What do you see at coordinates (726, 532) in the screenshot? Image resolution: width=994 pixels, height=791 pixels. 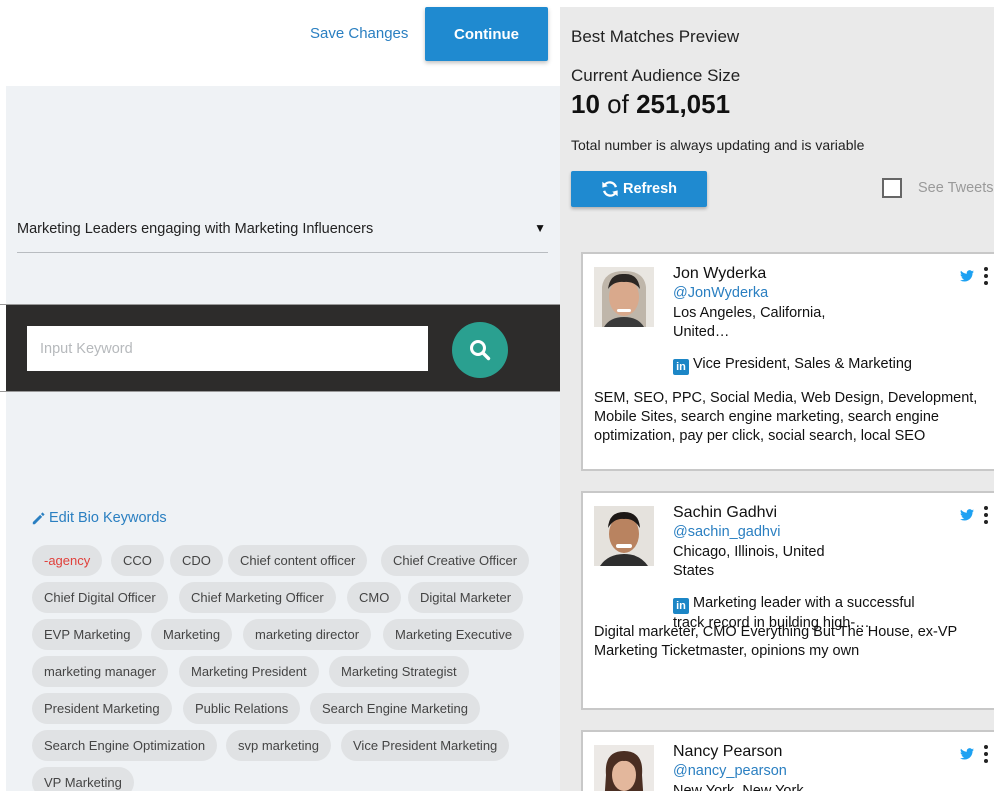 I see `match-handle-link: @sachin_gadhvi` at bounding box center [726, 532].